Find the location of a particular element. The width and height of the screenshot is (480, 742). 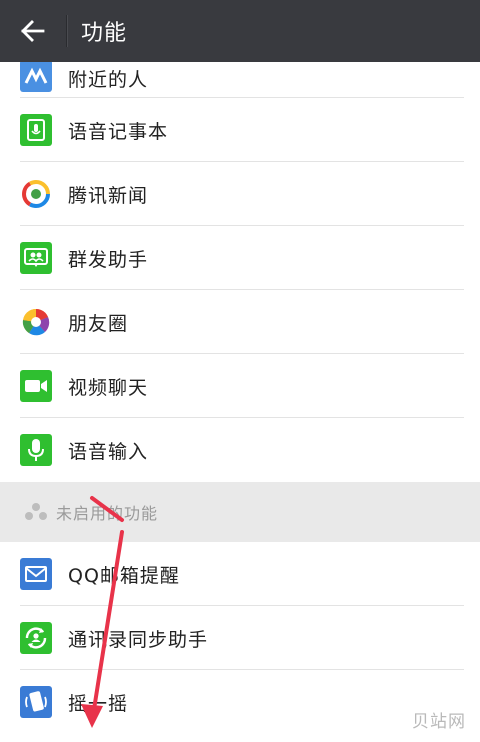

list-item-nearby-people: 附近的人 is located at coordinates (240, 80).